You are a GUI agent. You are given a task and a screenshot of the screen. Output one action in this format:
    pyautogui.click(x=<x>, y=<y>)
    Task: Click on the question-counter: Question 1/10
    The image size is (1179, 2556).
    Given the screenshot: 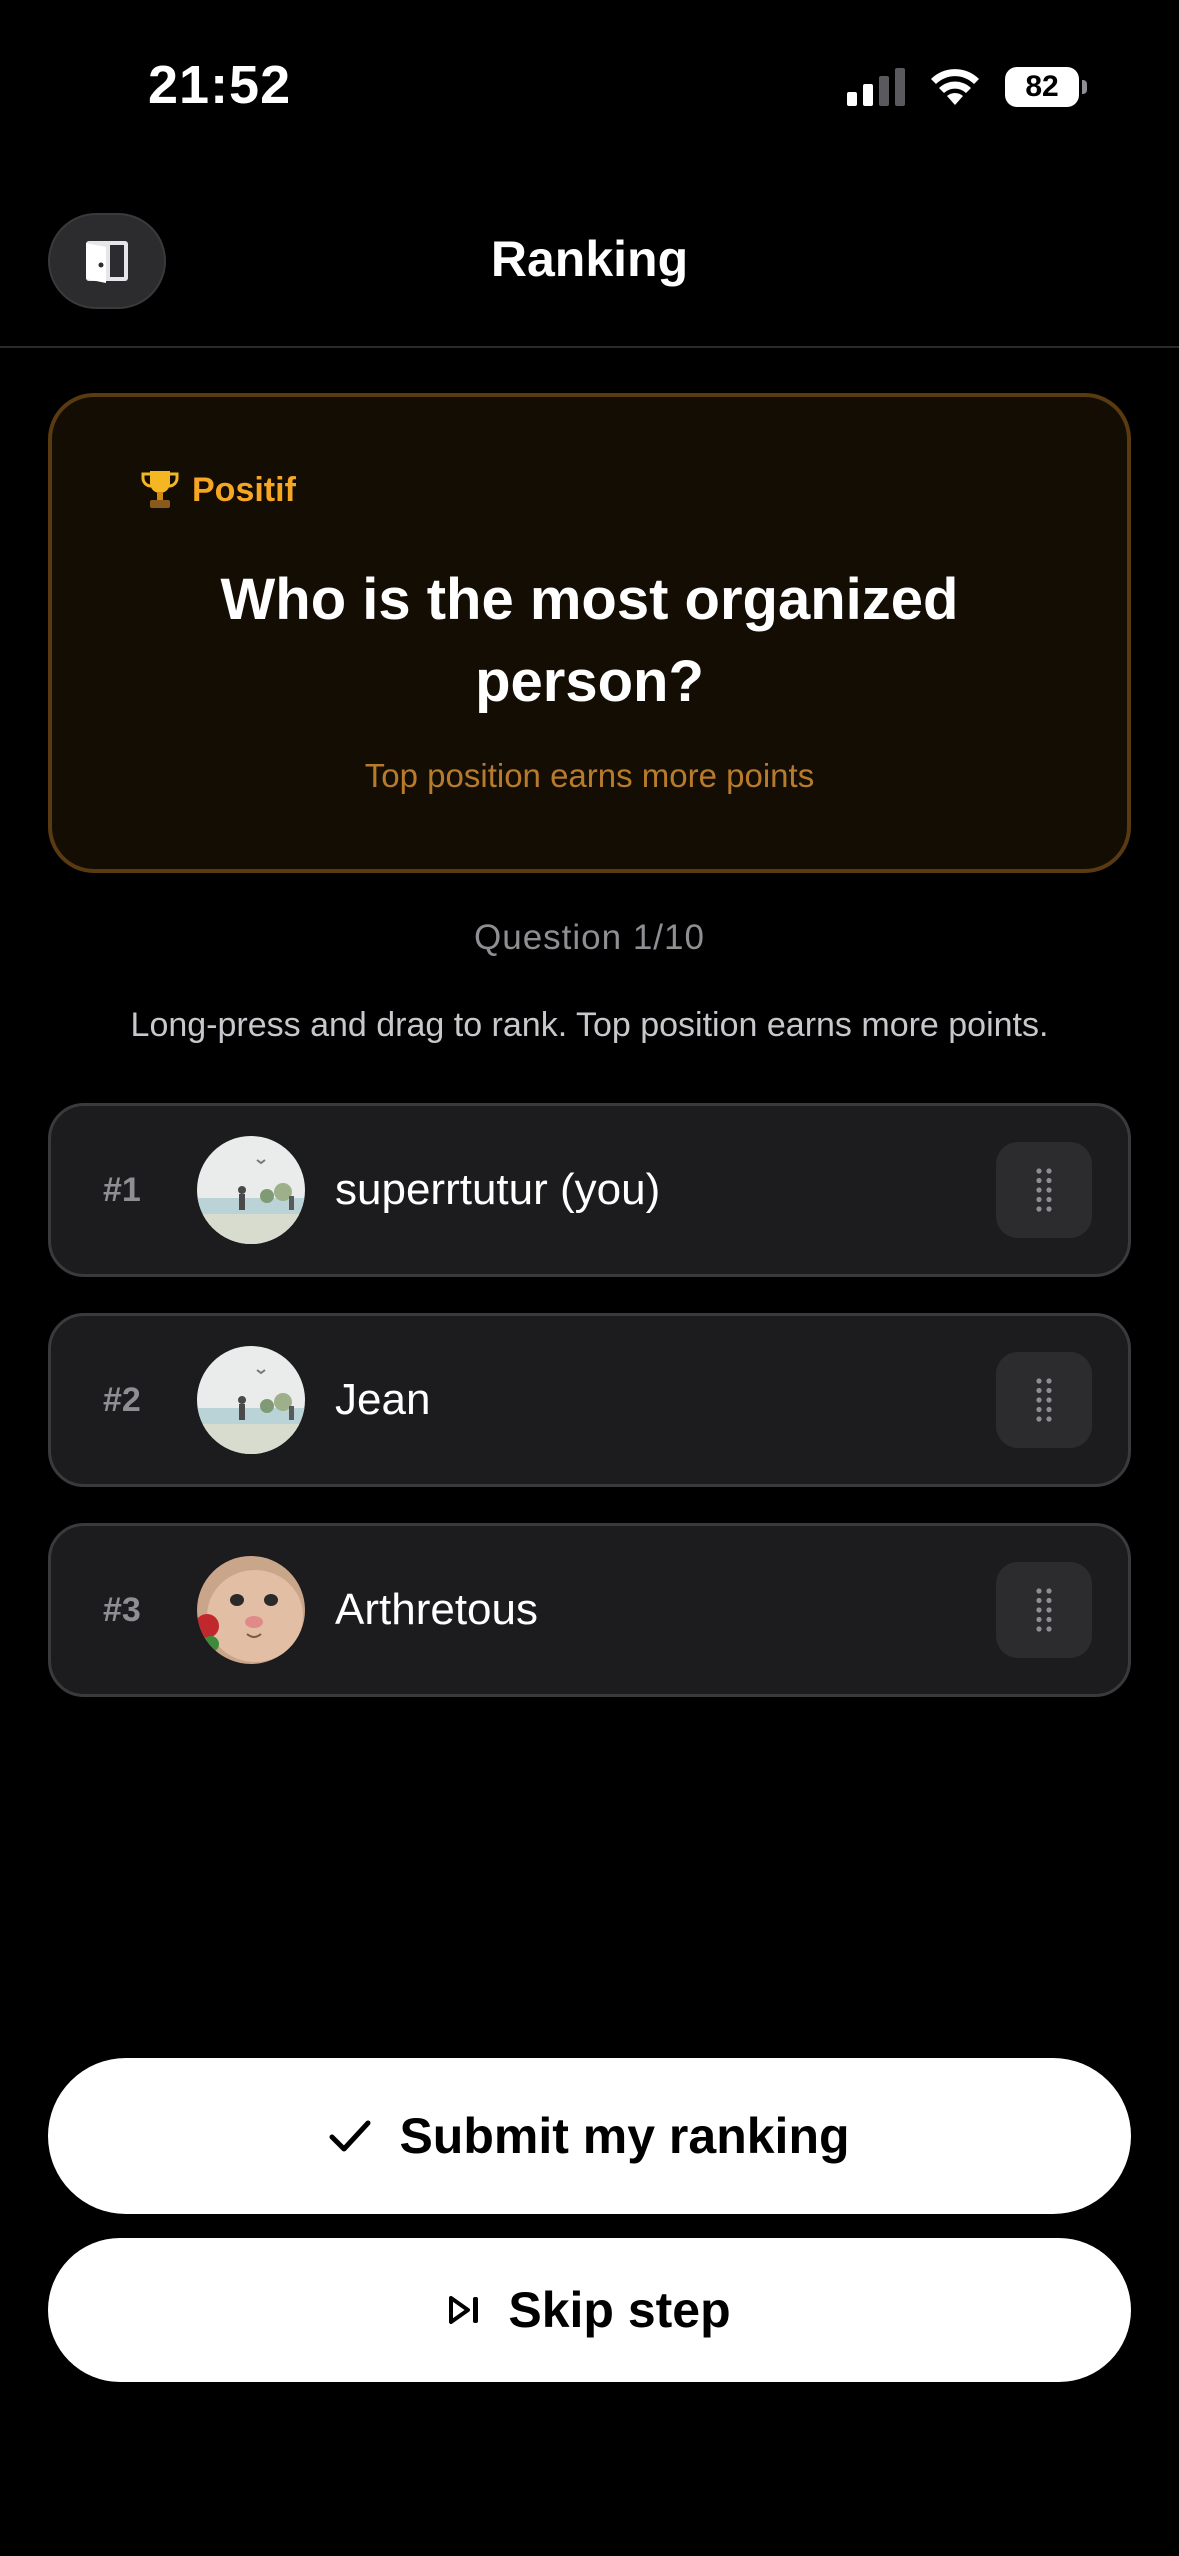 What is the action you would take?
    pyautogui.click(x=589, y=937)
    